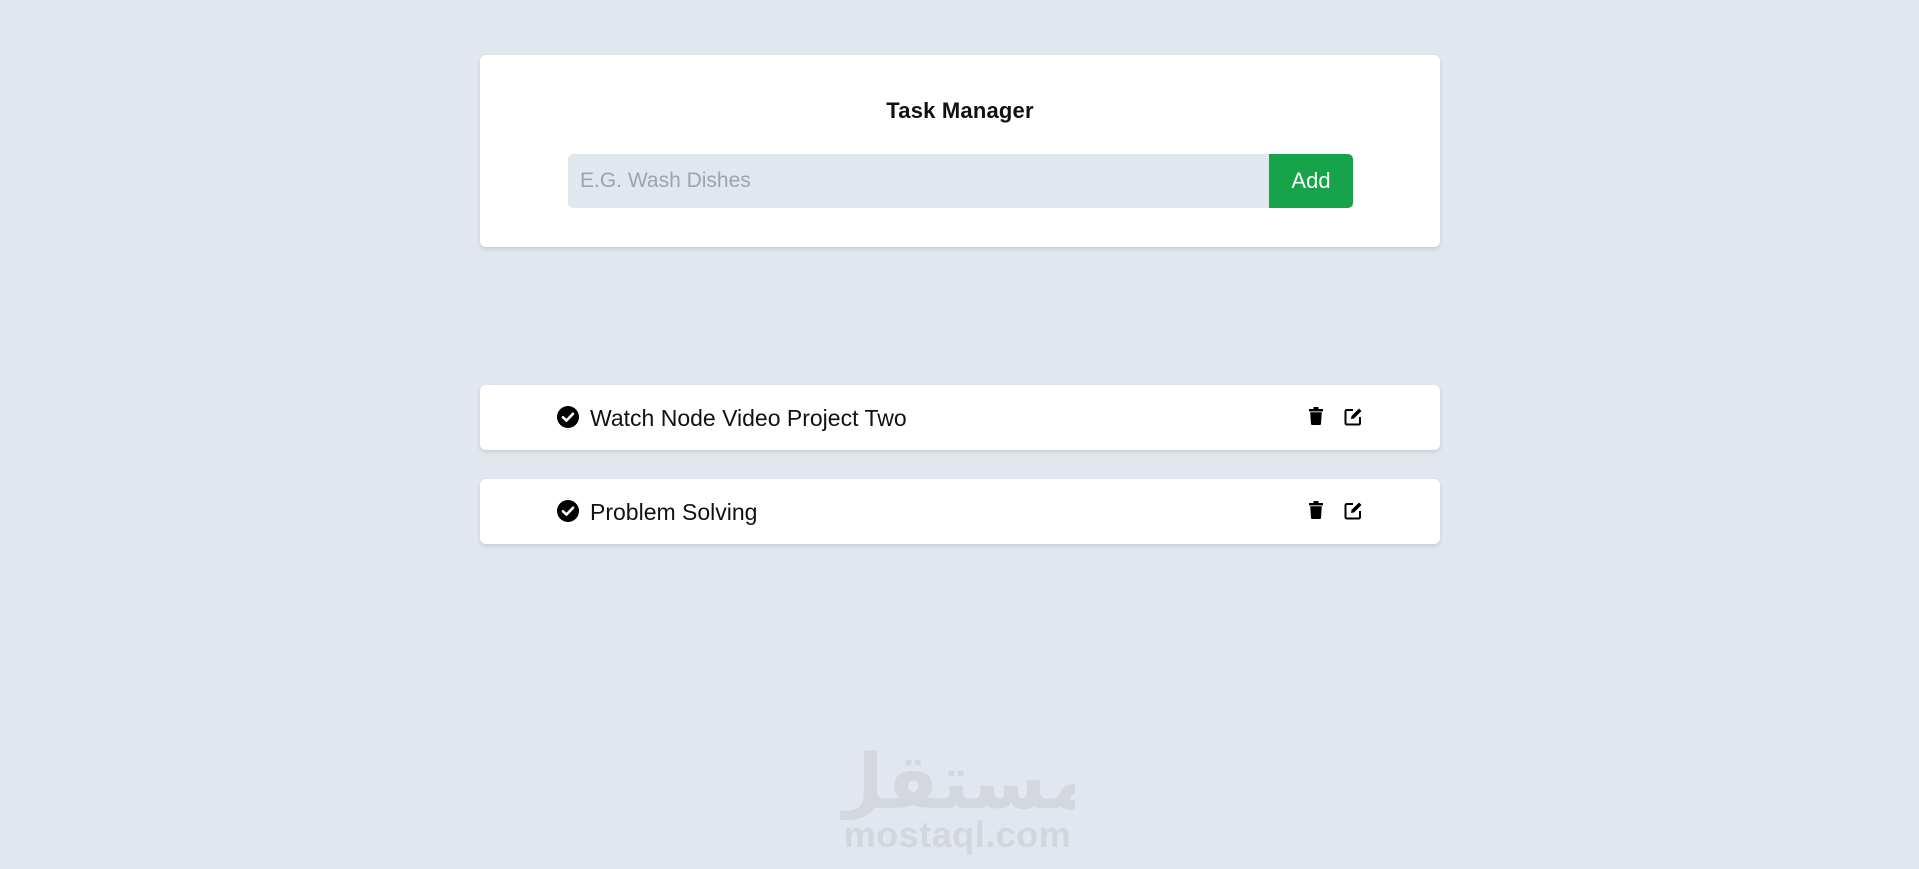 The height and width of the screenshot is (869, 1919). I want to click on mostaql-logo: مستقل, so click(957, 780).